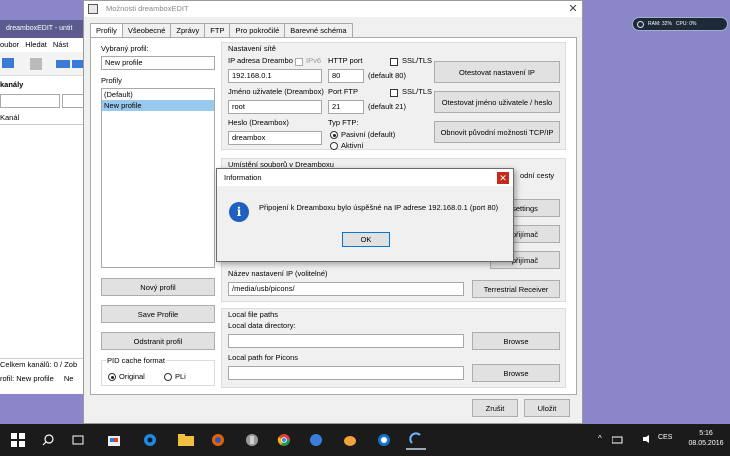  Describe the element at coordinates (106, 30) in the screenshot. I see `tab-profiles: Profily` at that location.